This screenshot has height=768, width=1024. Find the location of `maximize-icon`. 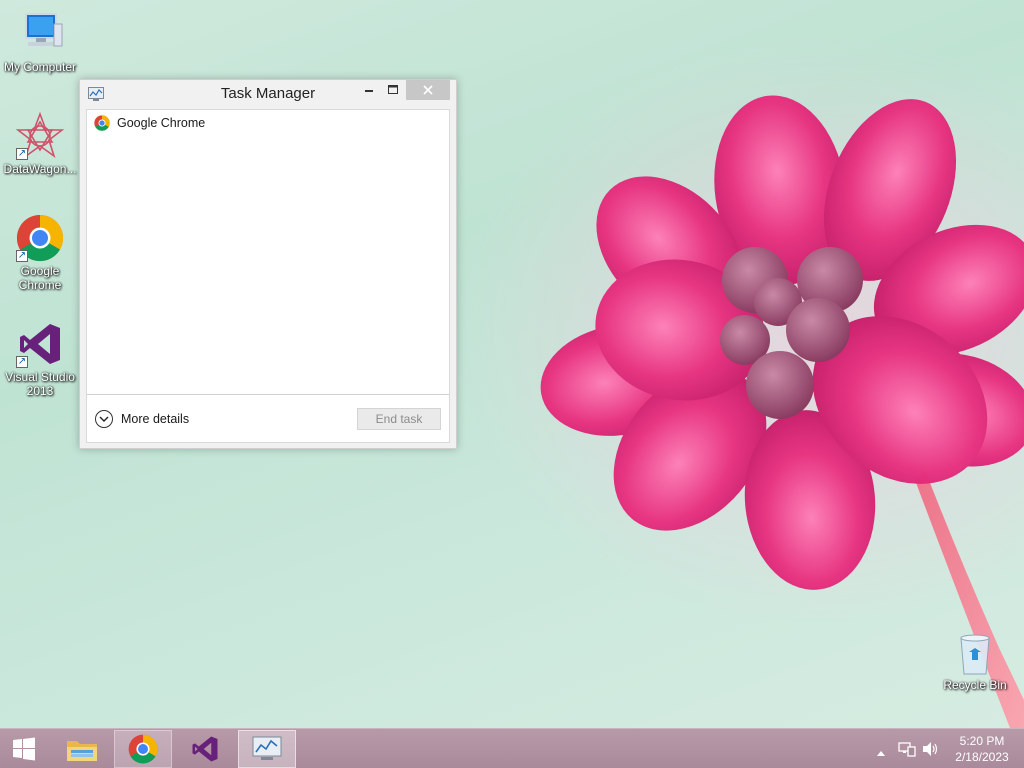

maximize-icon is located at coordinates (393, 89).